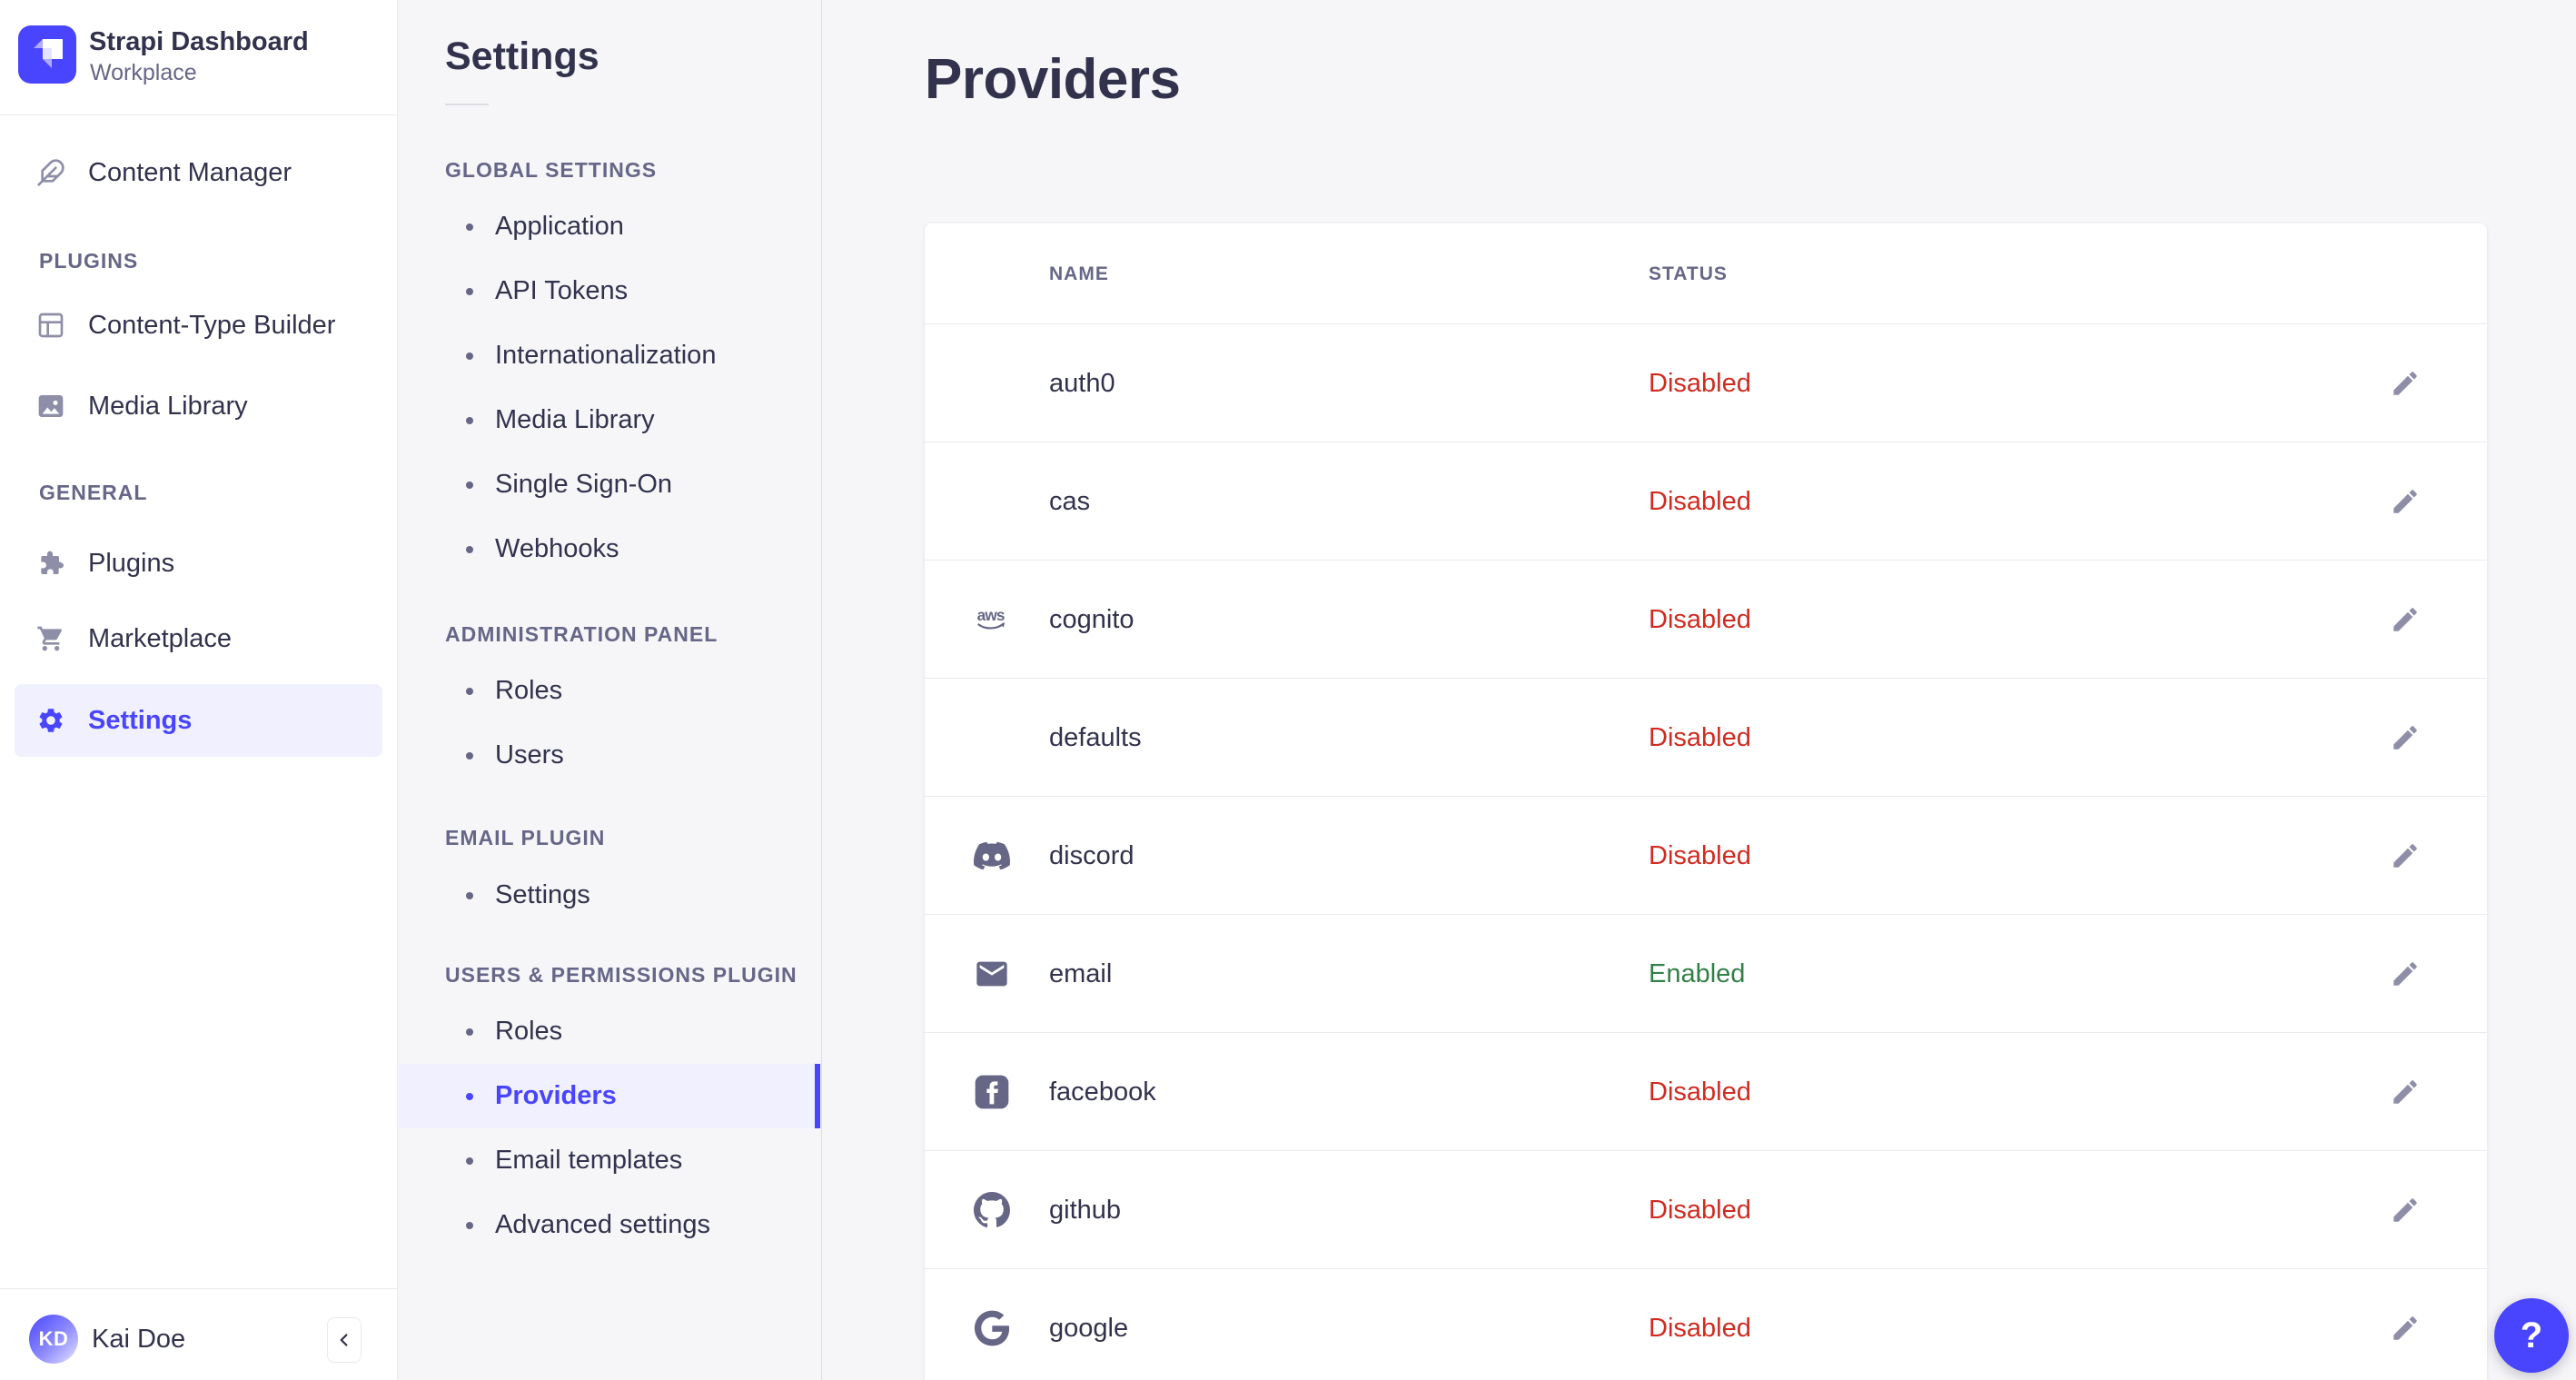 This screenshot has height=1380, width=2576. What do you see at coordinates (93, 492) in the screenshot?
I see `sidebar-section-general: GENERAL` at bounding box center [93, 492].